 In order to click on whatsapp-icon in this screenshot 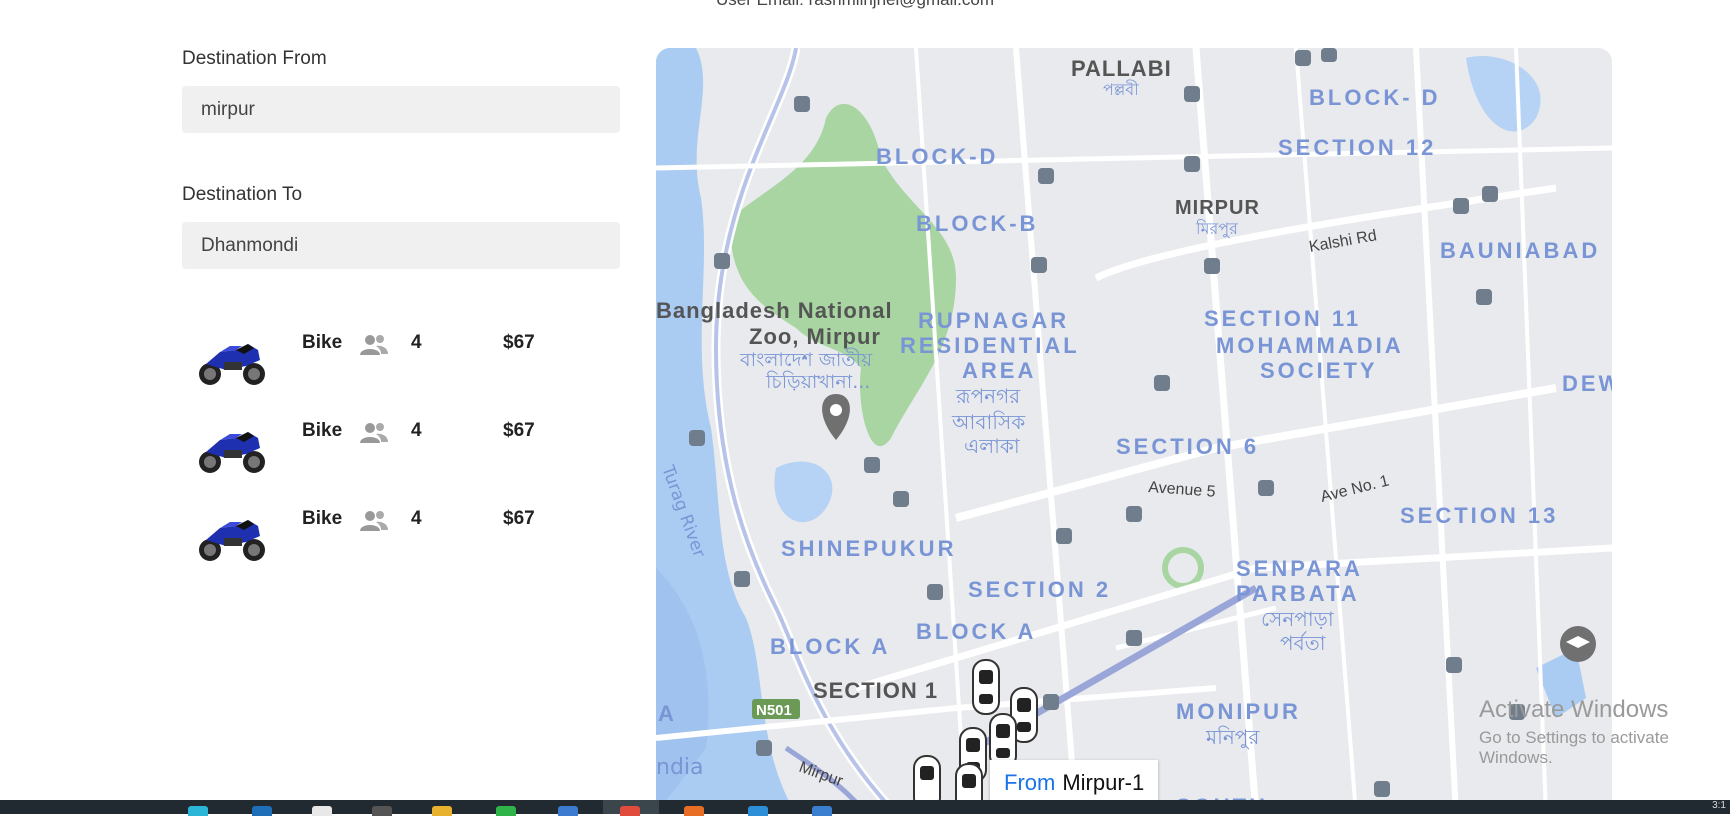, I will do `click(506, 811)`.